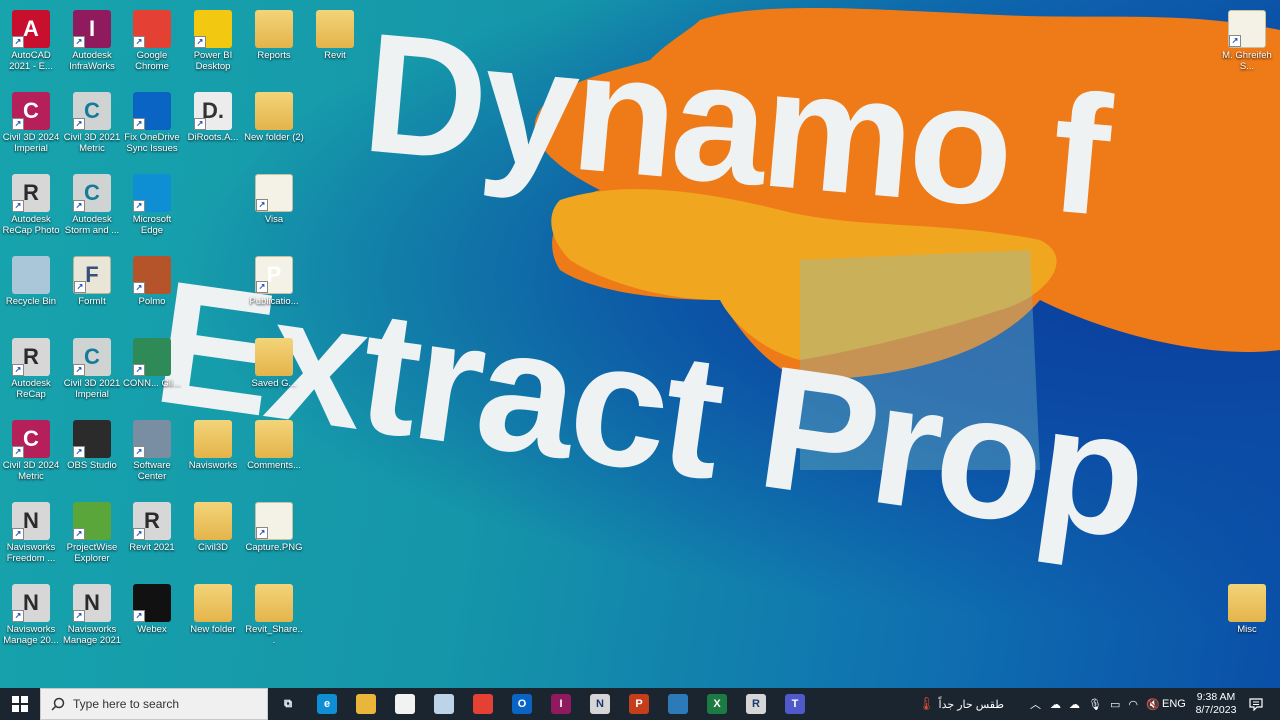 The image size is (1280, 720). I want to click on desktop-icon: R ↗ Autodesk ReCap Photo, so click(31, 208).